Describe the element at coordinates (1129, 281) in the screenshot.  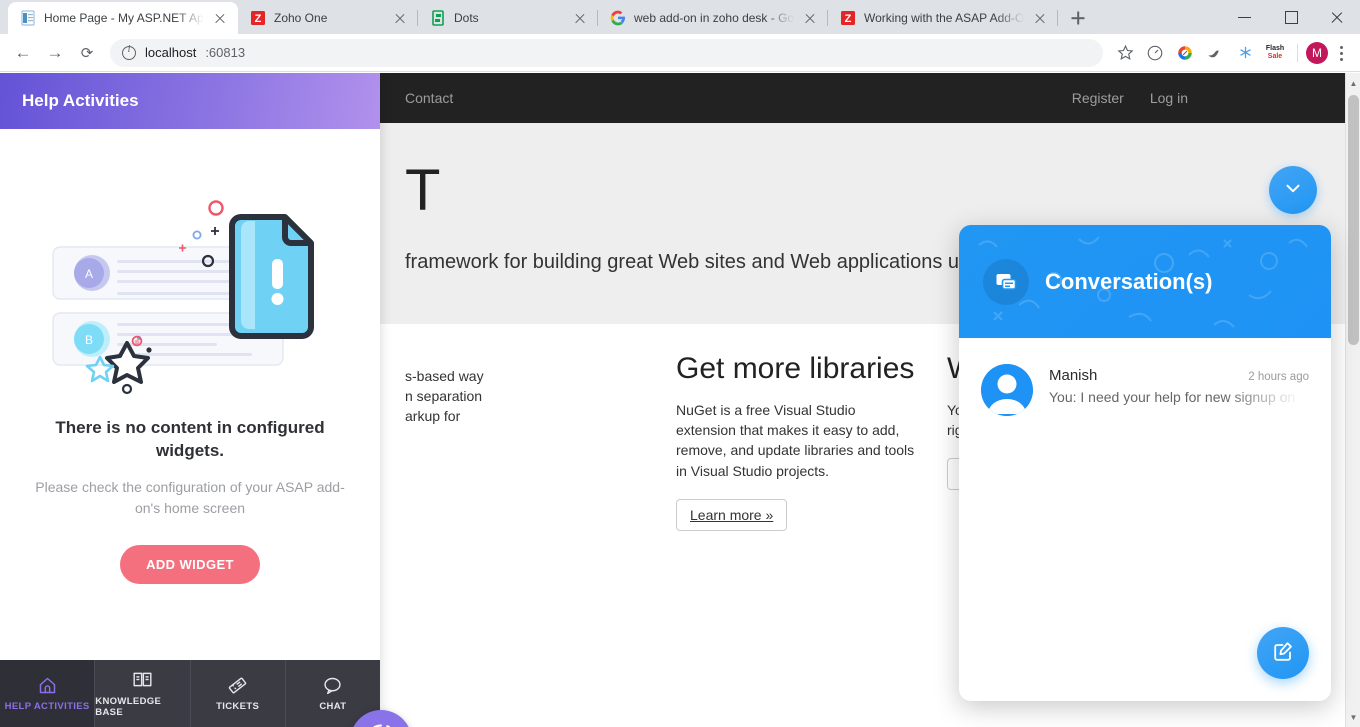
I see `conversation-title: Conversation(s)` at that location.